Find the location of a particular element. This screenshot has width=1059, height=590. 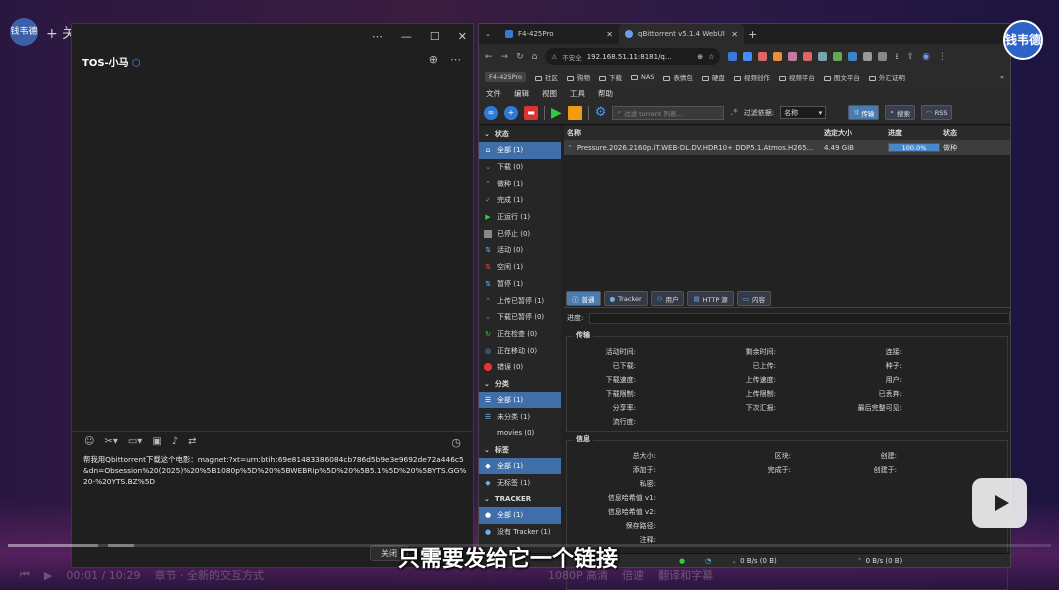

add-icon: ⊕ is located at coordinates (433, 59).